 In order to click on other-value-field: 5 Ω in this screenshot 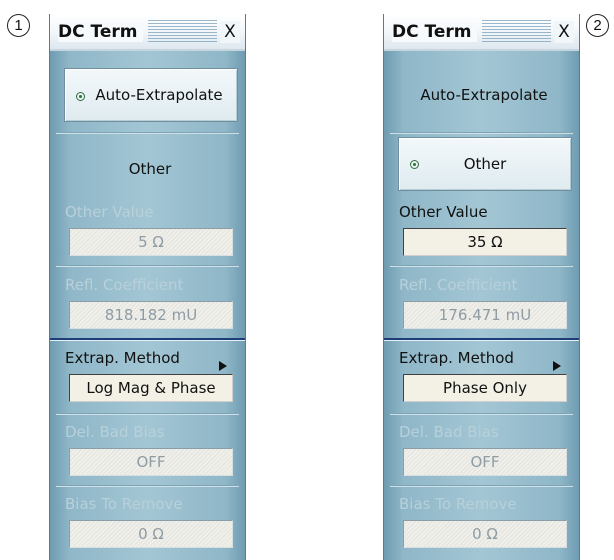, I will do `click(151, 242)`.